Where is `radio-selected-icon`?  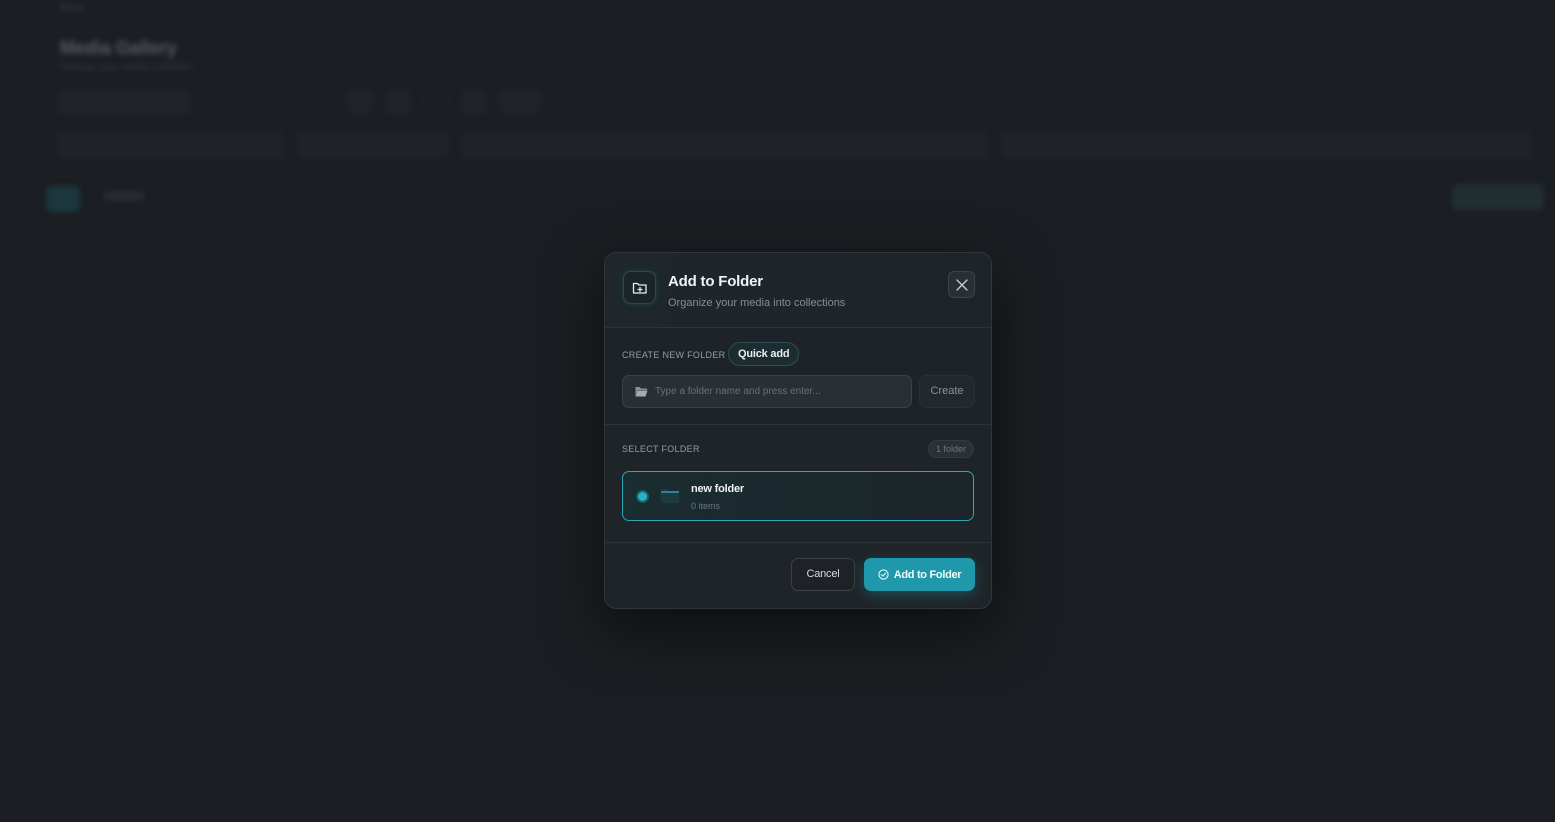
radio-selected-icon is located at coordinates (642, 496).